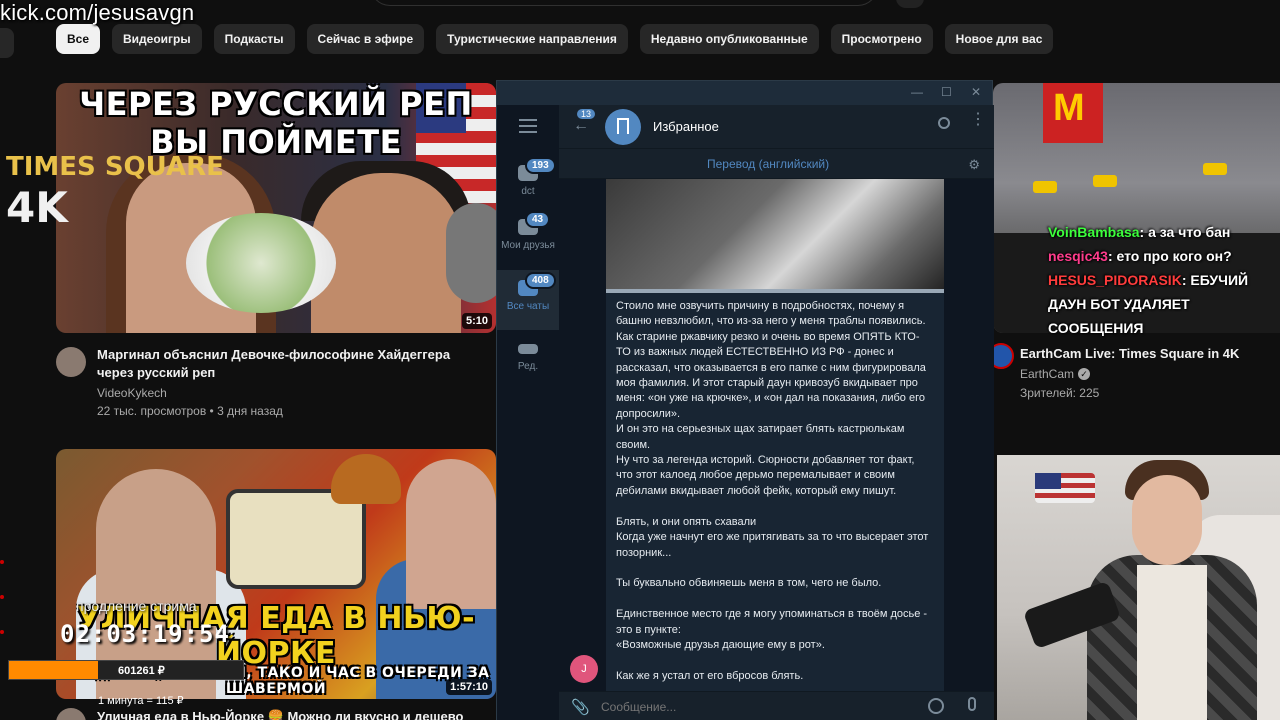 The width and height of the screenshot is (1280, 720). Describe the element at coordinates (972, 704) in the screenshot. I see `mic-icon` at that location.